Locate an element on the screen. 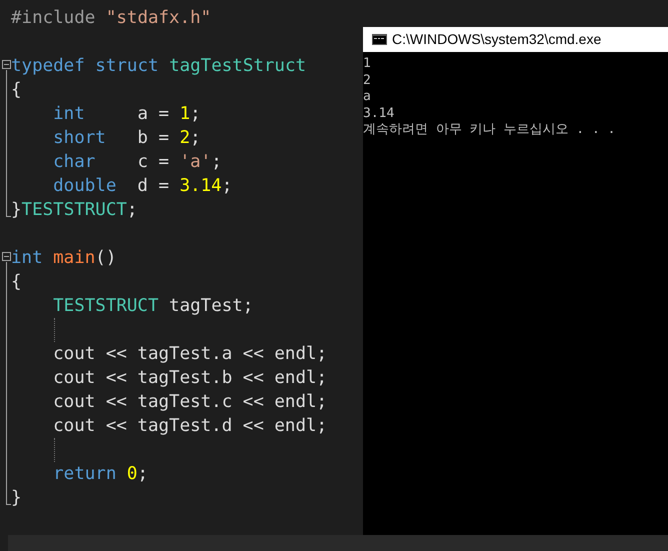 This screenshot has height=551, width=668. code-line: cout << tagTest.c << endl; is located at coordinates (190, 402).